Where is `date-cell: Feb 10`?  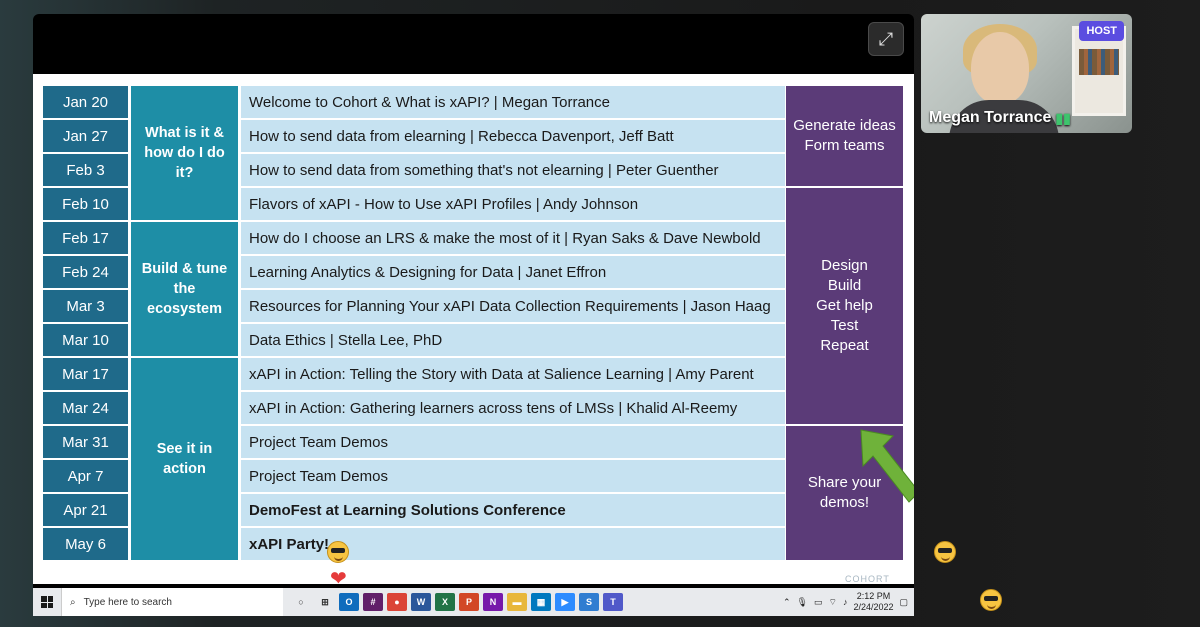
date-cell: Feb 10 is located at coordinates (85, 205).